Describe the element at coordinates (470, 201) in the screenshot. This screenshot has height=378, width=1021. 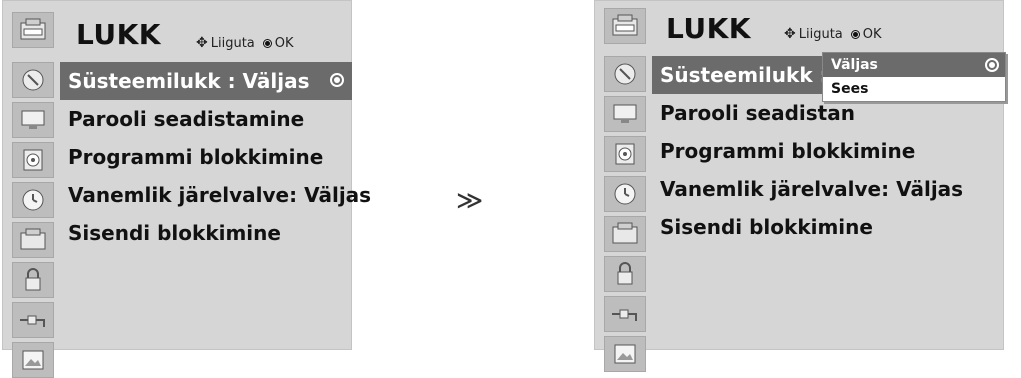
I see `transition-arrow-icon: ≫` at that location.